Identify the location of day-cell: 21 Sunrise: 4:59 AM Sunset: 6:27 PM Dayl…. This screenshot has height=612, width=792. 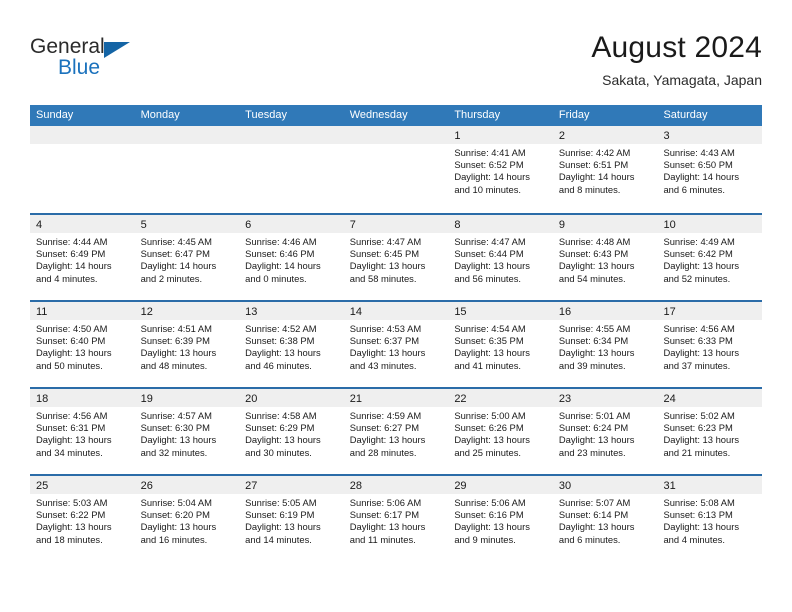
(396, 431).